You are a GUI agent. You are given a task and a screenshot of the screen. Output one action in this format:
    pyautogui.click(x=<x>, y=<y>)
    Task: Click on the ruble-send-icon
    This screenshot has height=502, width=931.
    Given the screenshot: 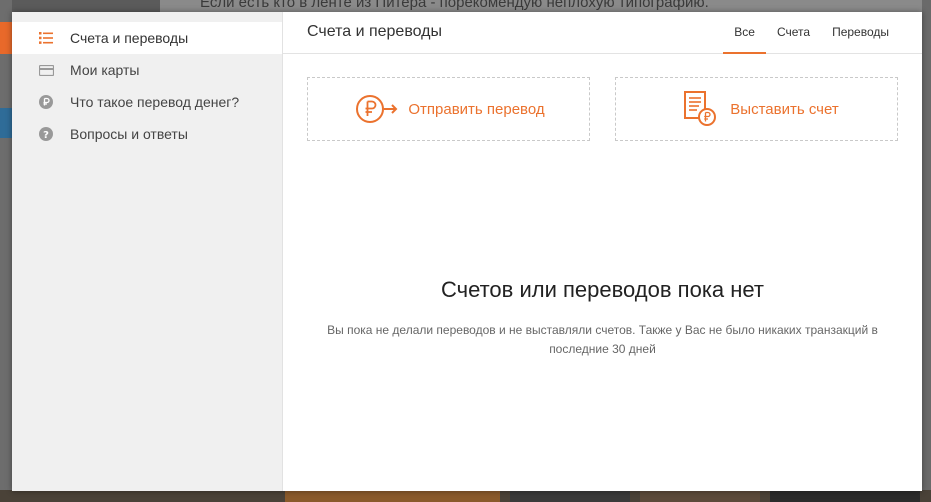 What is the action you would take?
    pyautogui.click(x=377, y=109)
    